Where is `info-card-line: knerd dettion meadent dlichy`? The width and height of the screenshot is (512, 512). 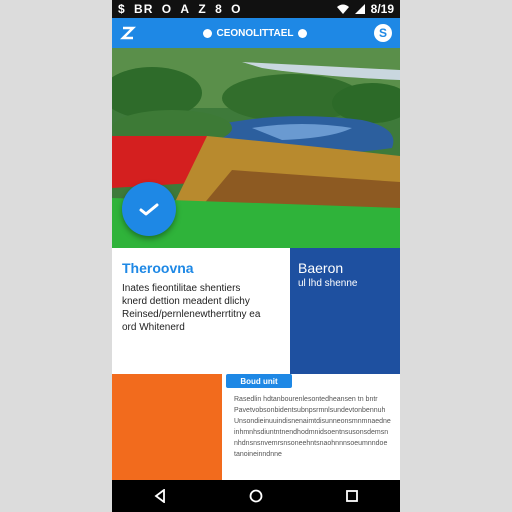 info-card-line: knerd dettion meadent dlichy is located at coordinates (186, 301).